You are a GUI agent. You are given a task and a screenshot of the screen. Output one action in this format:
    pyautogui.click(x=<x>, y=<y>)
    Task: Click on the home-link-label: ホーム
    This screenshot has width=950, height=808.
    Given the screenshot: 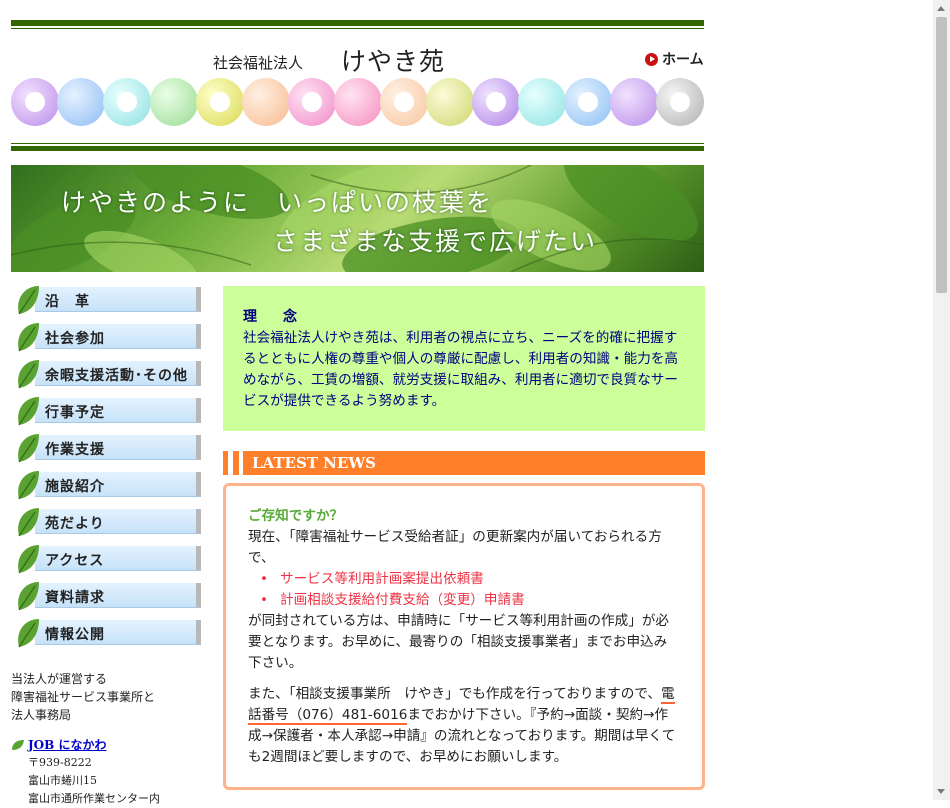 What is the action you would take?
    pyautogui.click(x=683, y=60)
    